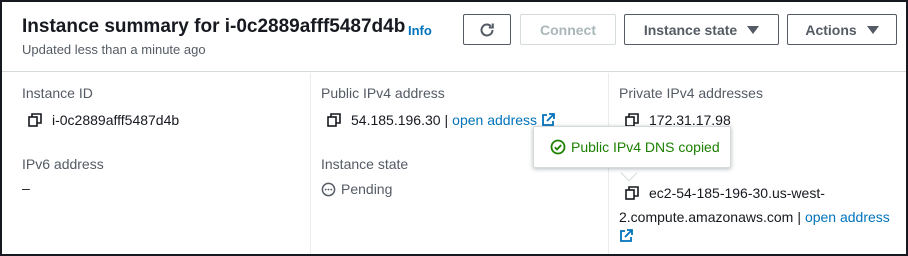 The image size is (908, 256). Describe the element at coordinates (831, 29) in the screenshot. I see `actions-dropdown-label: Actions` at that location.